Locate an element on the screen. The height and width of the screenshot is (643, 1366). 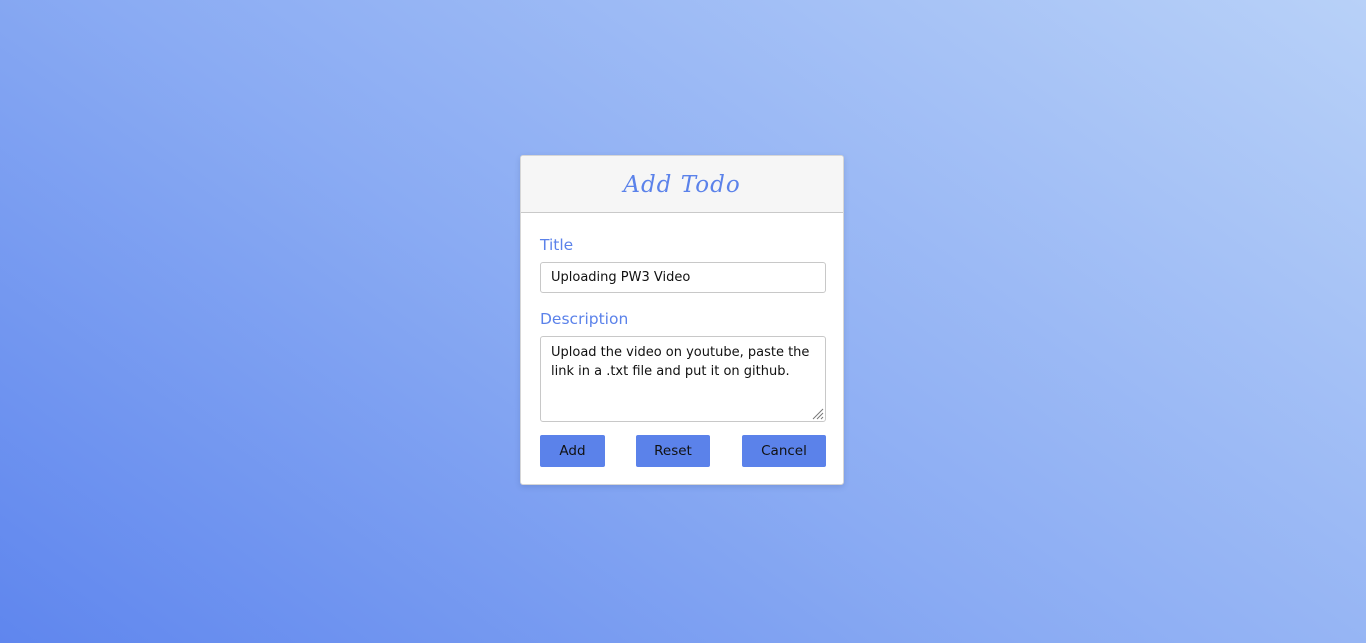
description-label: Description is located at coordinates (584, 319).